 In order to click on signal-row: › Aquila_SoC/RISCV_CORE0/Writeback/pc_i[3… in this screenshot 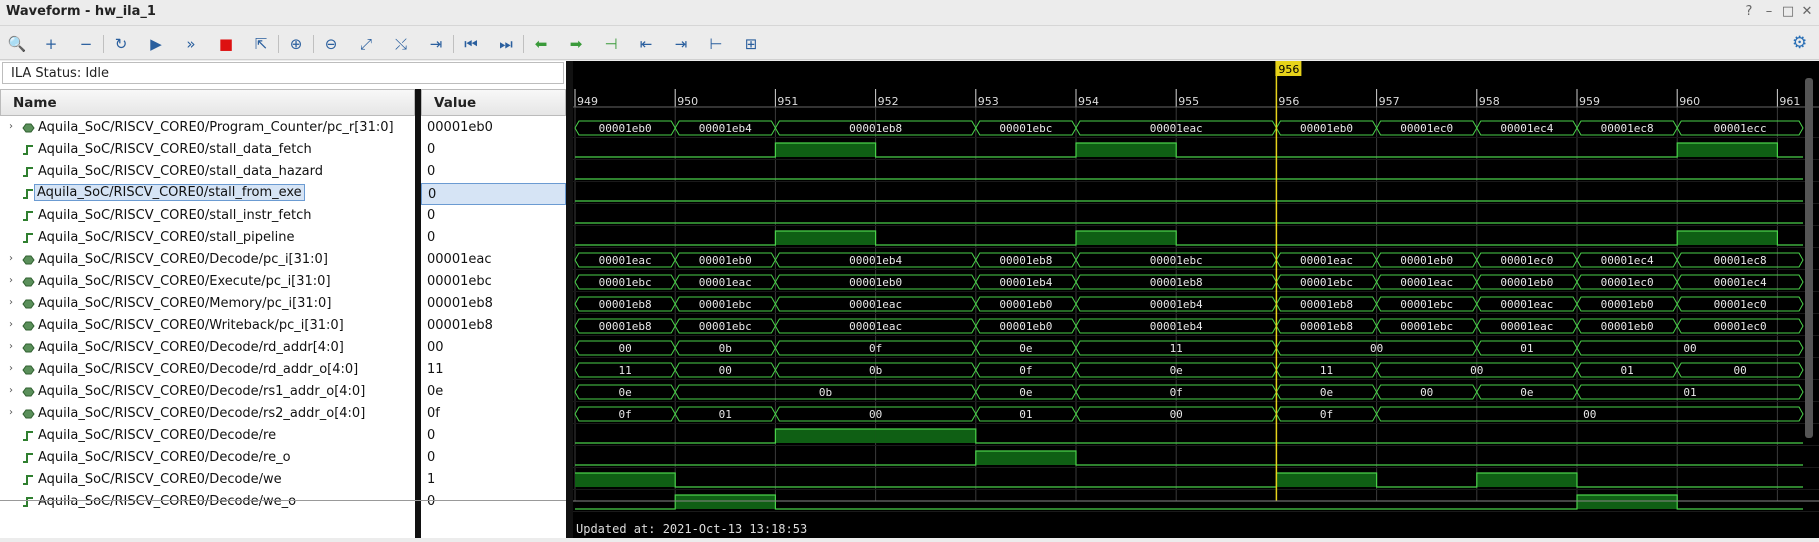, I will do `click(207, 326)`.